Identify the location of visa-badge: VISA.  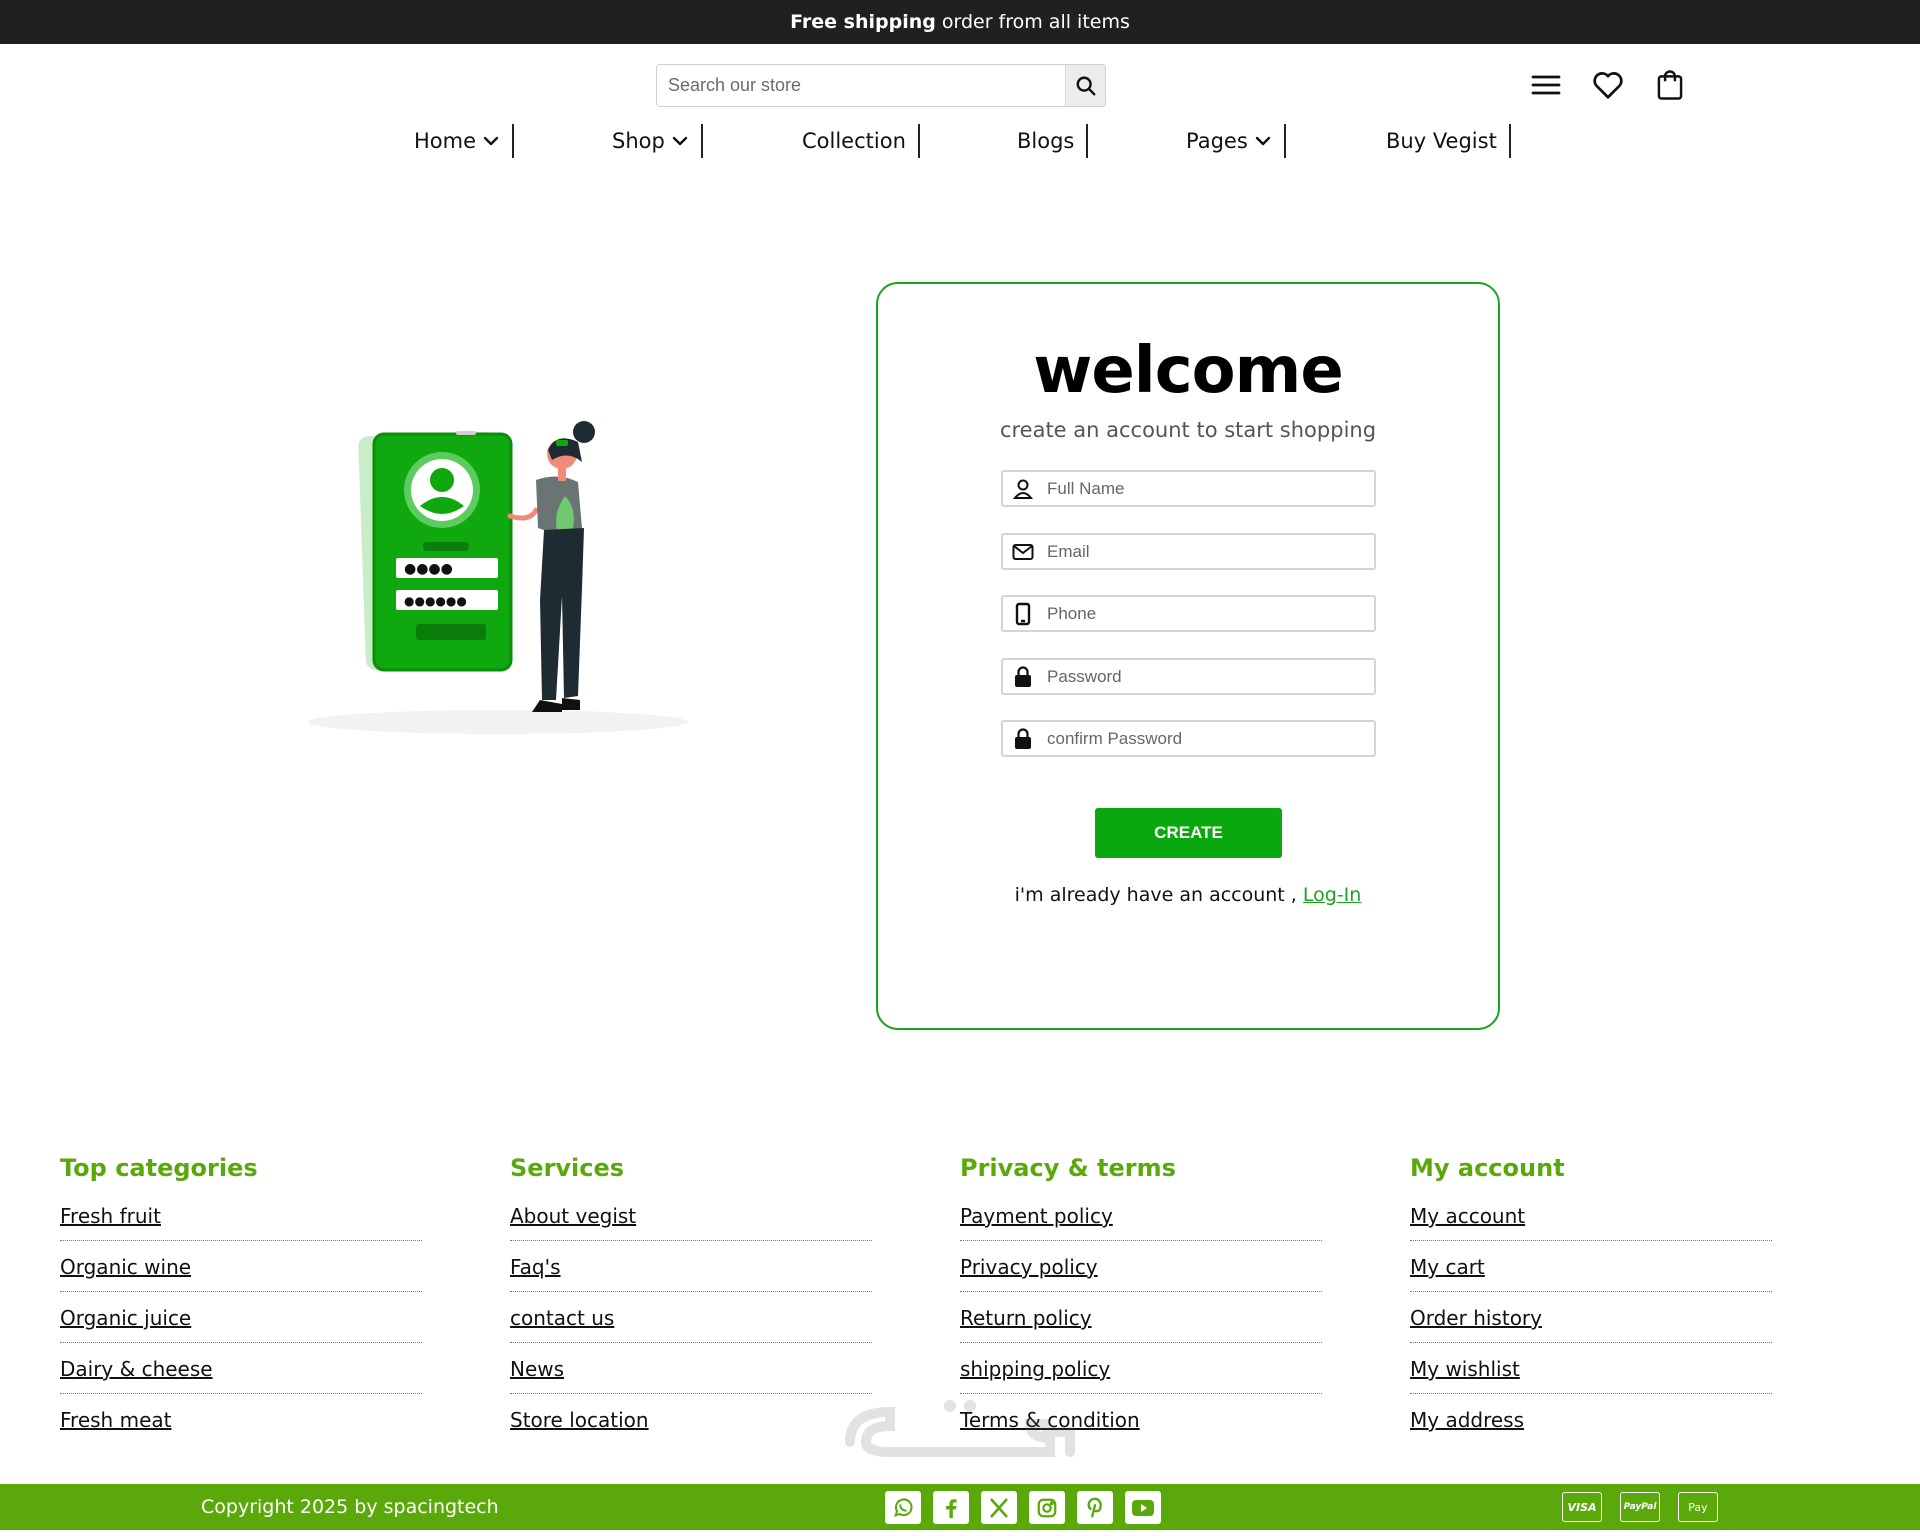
(1582, 1507).